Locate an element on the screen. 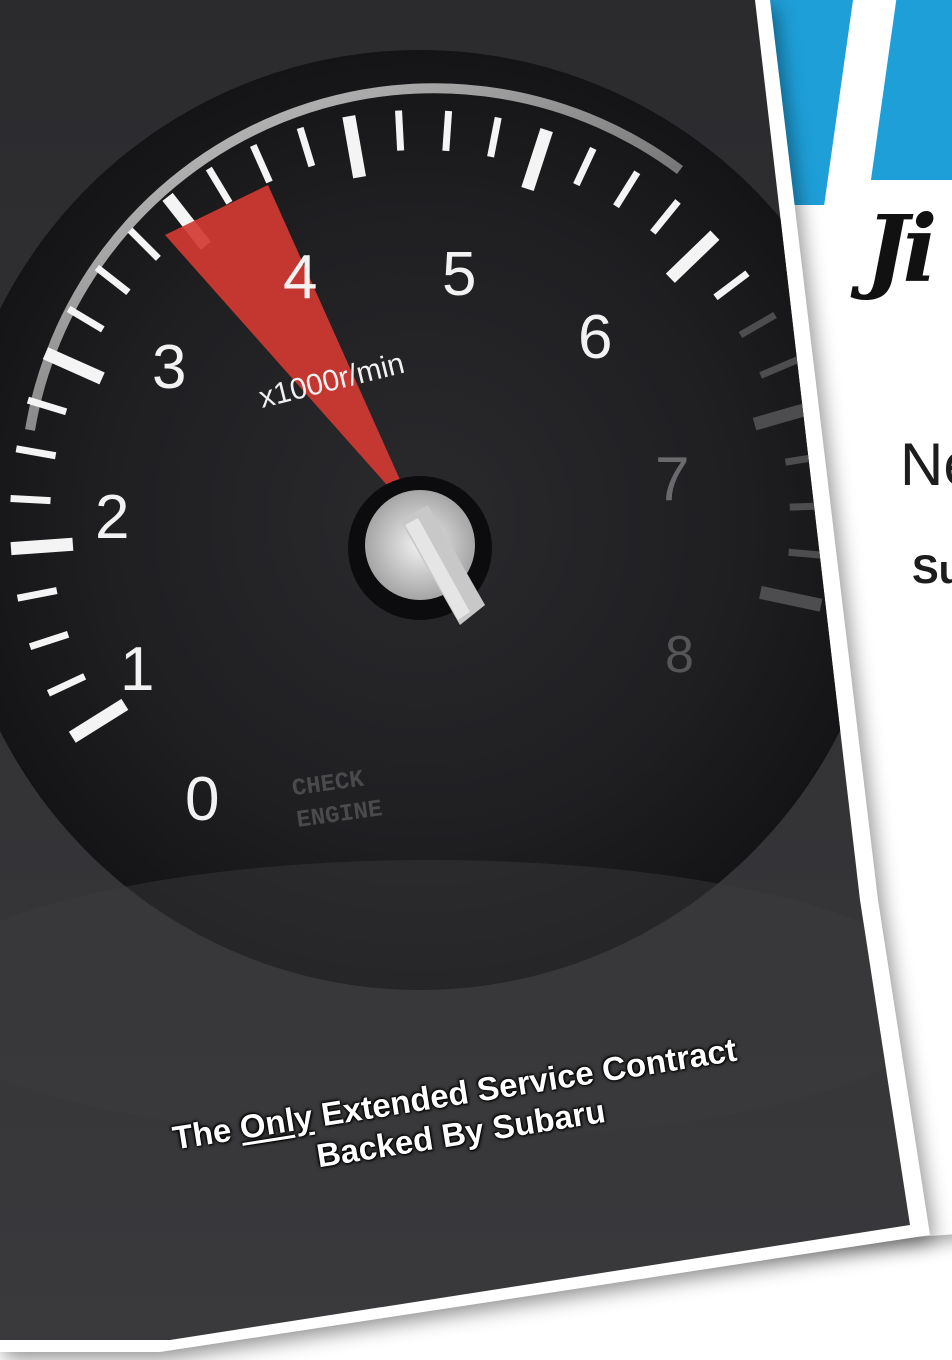 The height and width of the screenshot is (1360, 952). dial-number-2: 2 is located at coordinates (112, 517).